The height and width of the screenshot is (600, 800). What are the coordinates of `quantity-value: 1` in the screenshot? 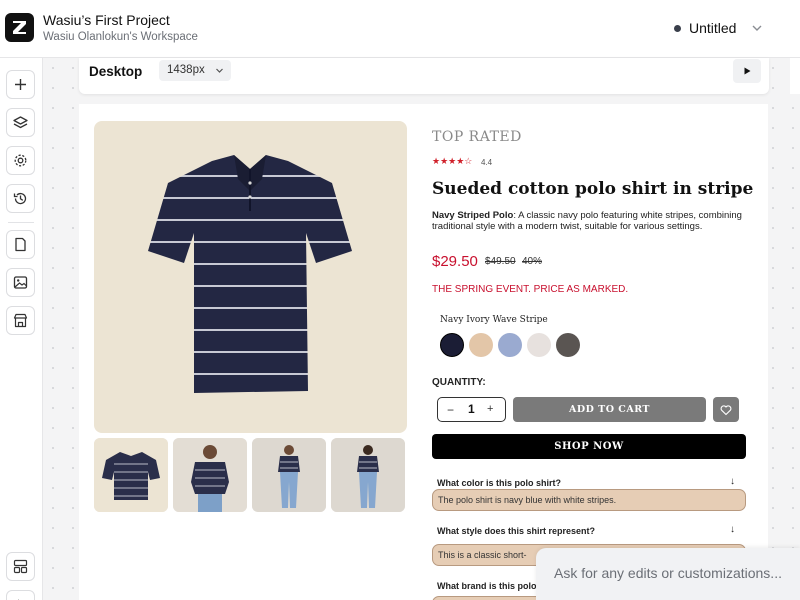 It's located at (471, 409).